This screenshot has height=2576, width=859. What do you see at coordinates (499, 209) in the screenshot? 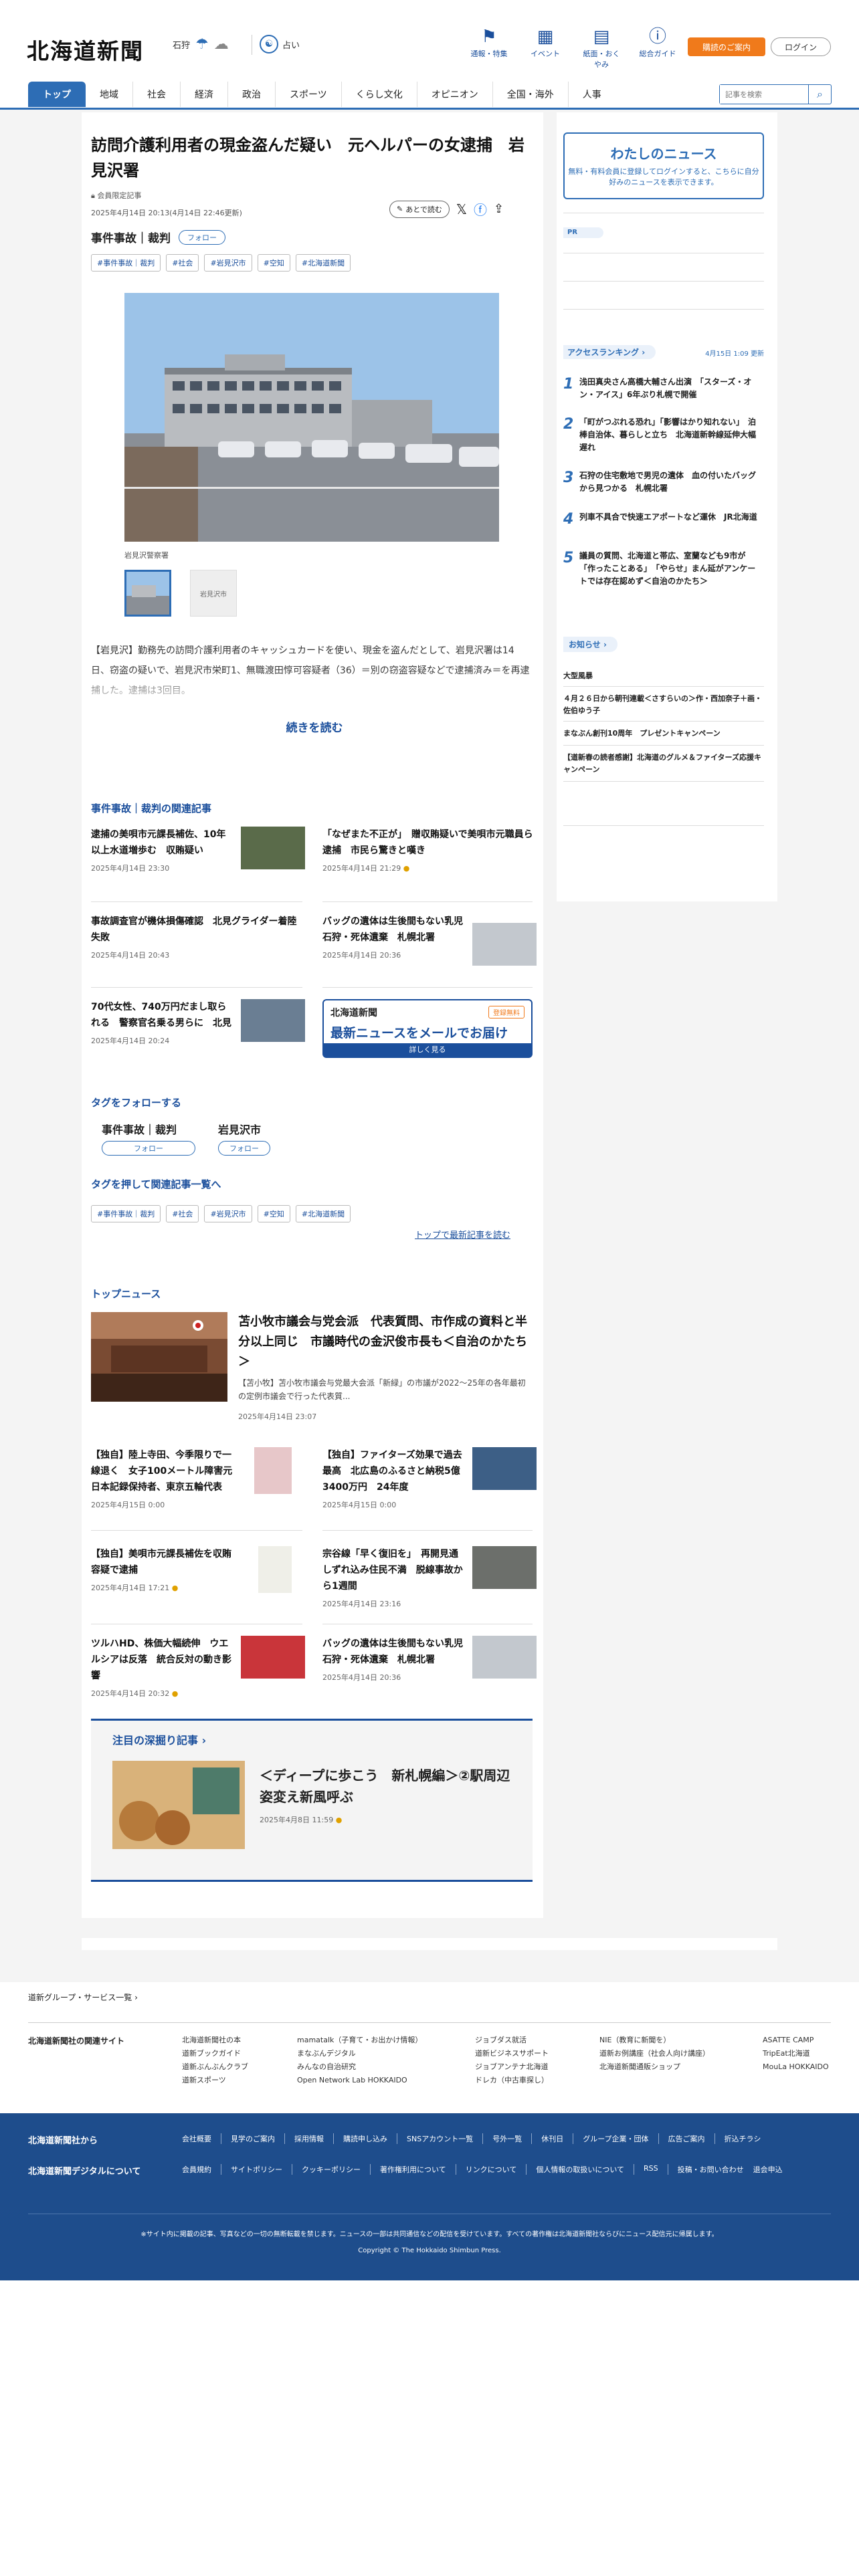
I see `share-icon: ⇪` at bounding box center [499, 209].